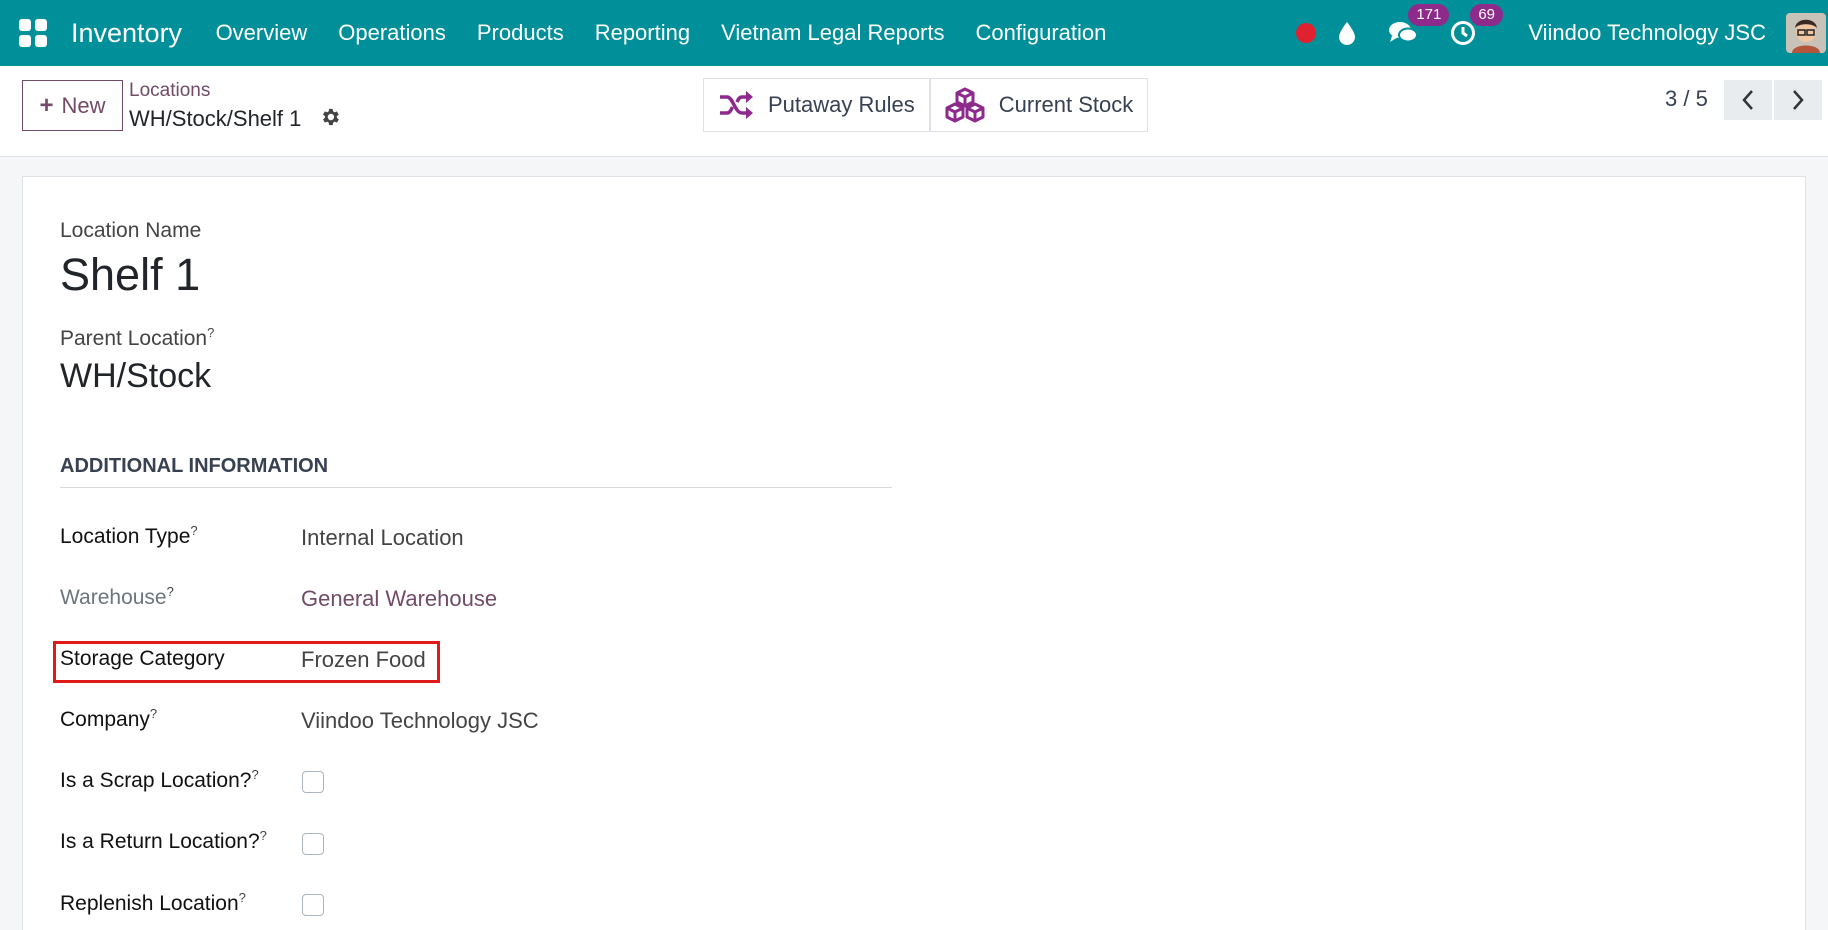 This screenshot has width=1828, height=930. What do you see at coordinates (382, 538) in the screenshot?
I see `location-type-field: Internal Location` at bounding box center [382, 538].